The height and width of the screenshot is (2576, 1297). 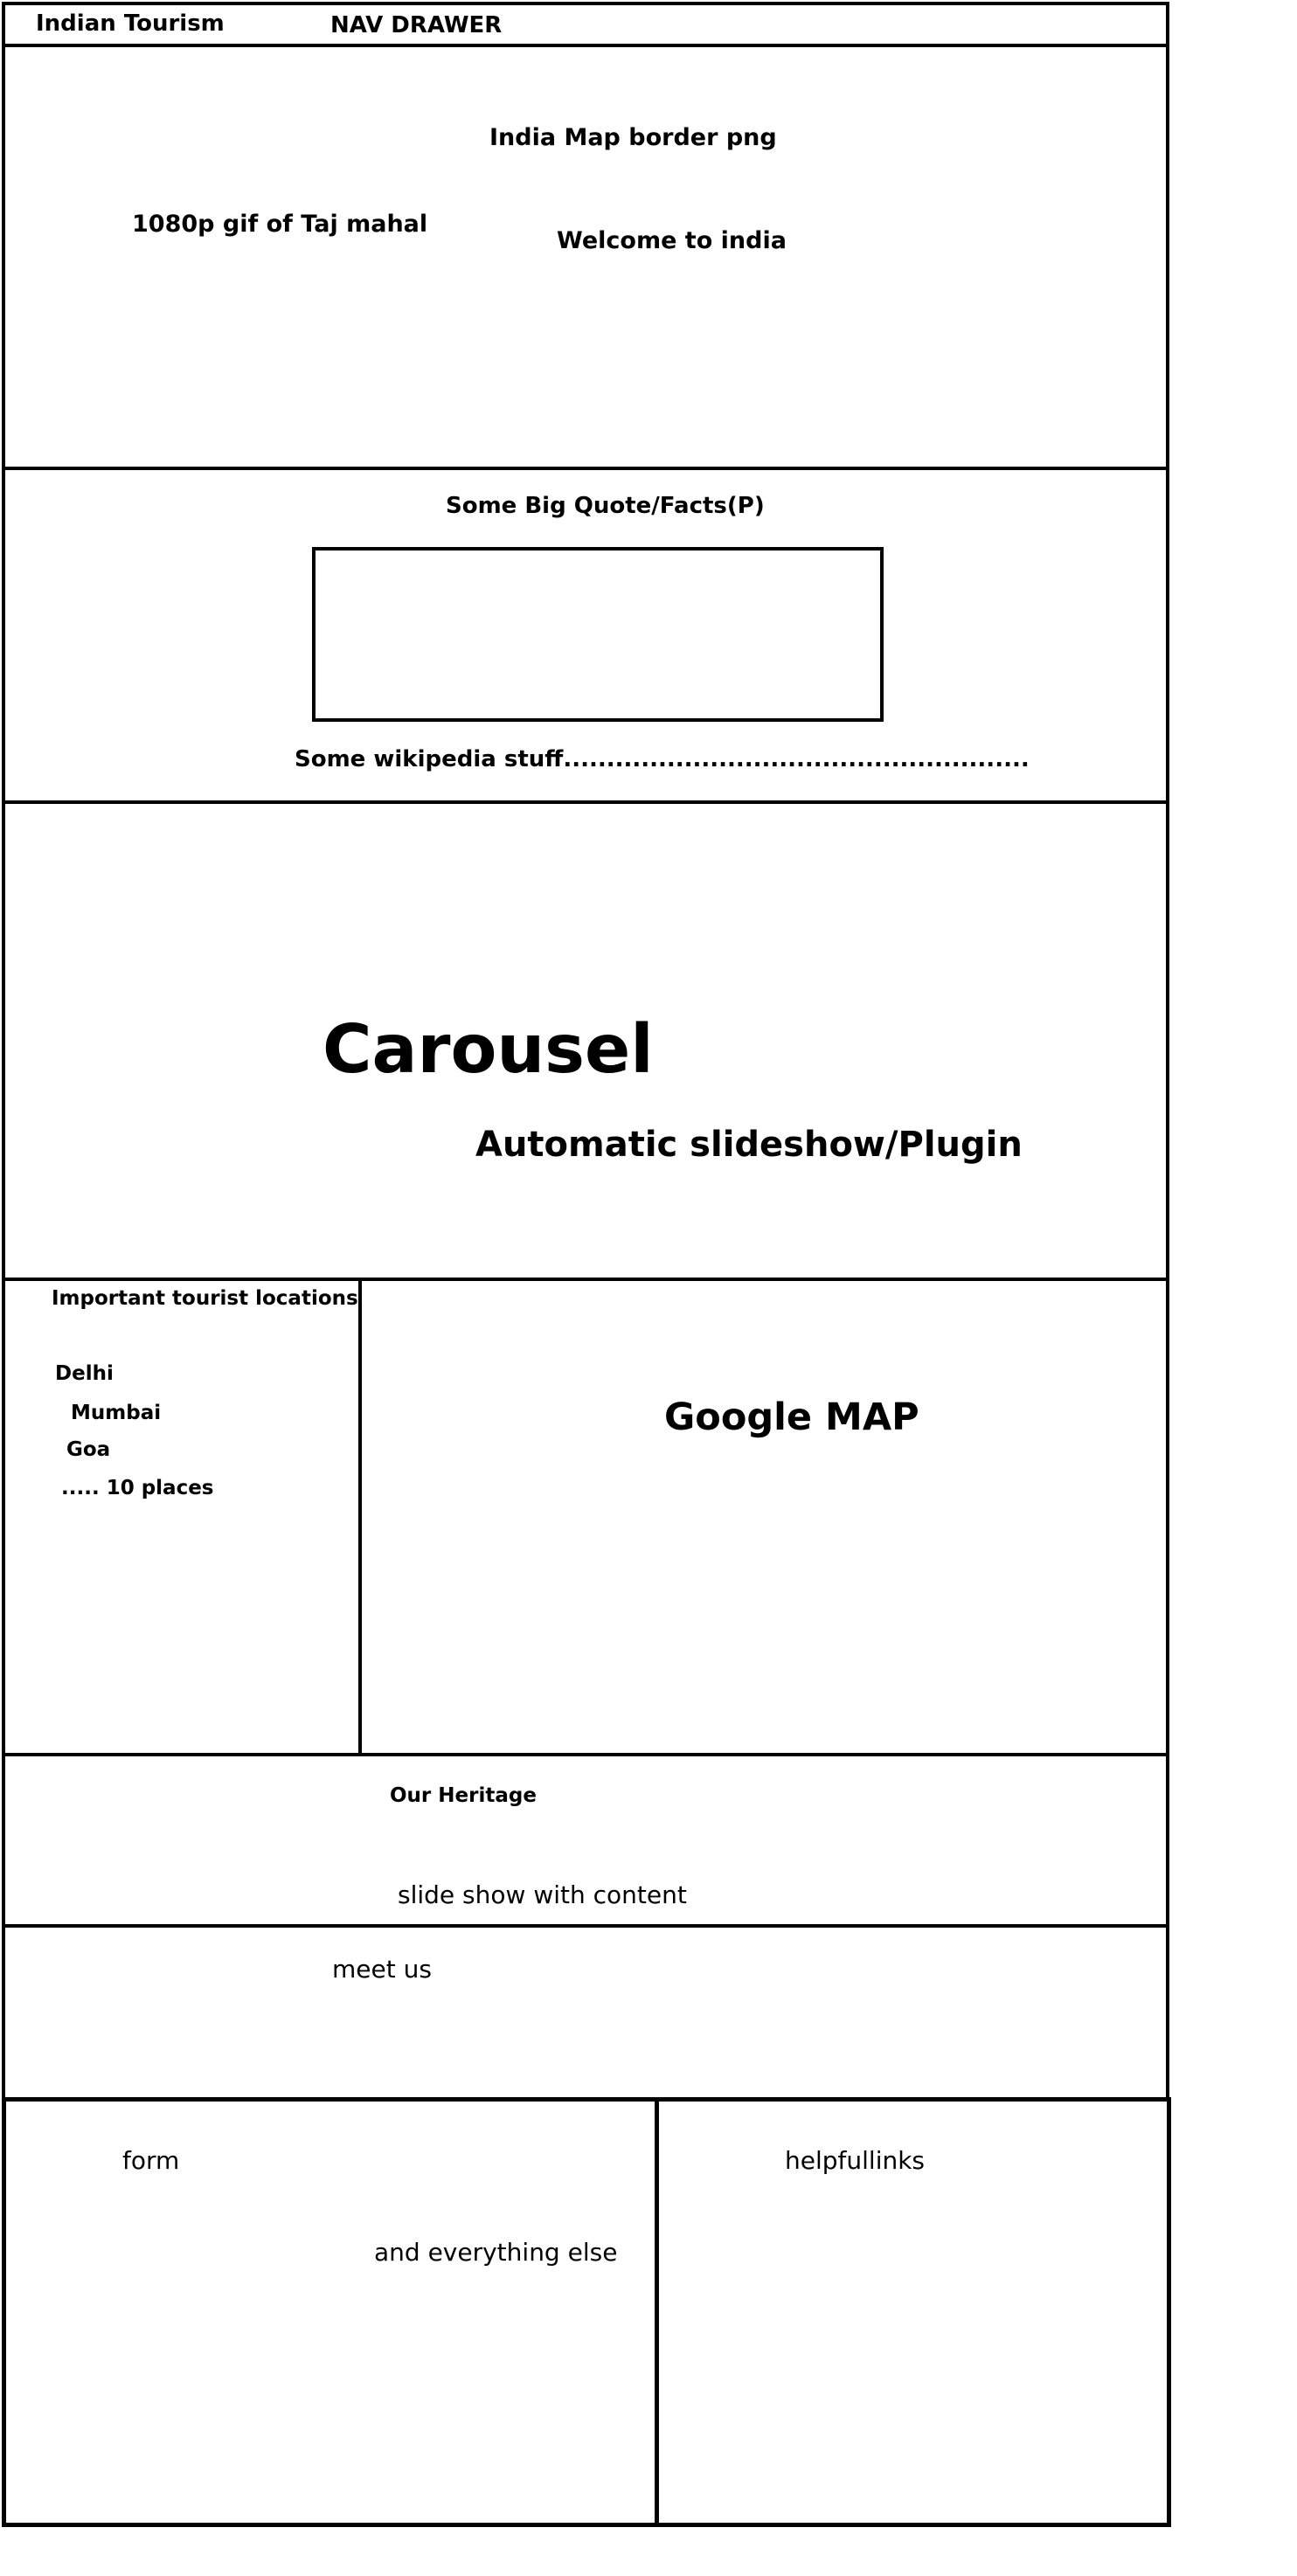 What do you see at coordinates (792, 1417) in the screenshot?
I see `google-map-label: Google MAP` at bounding box center [792, 1417].